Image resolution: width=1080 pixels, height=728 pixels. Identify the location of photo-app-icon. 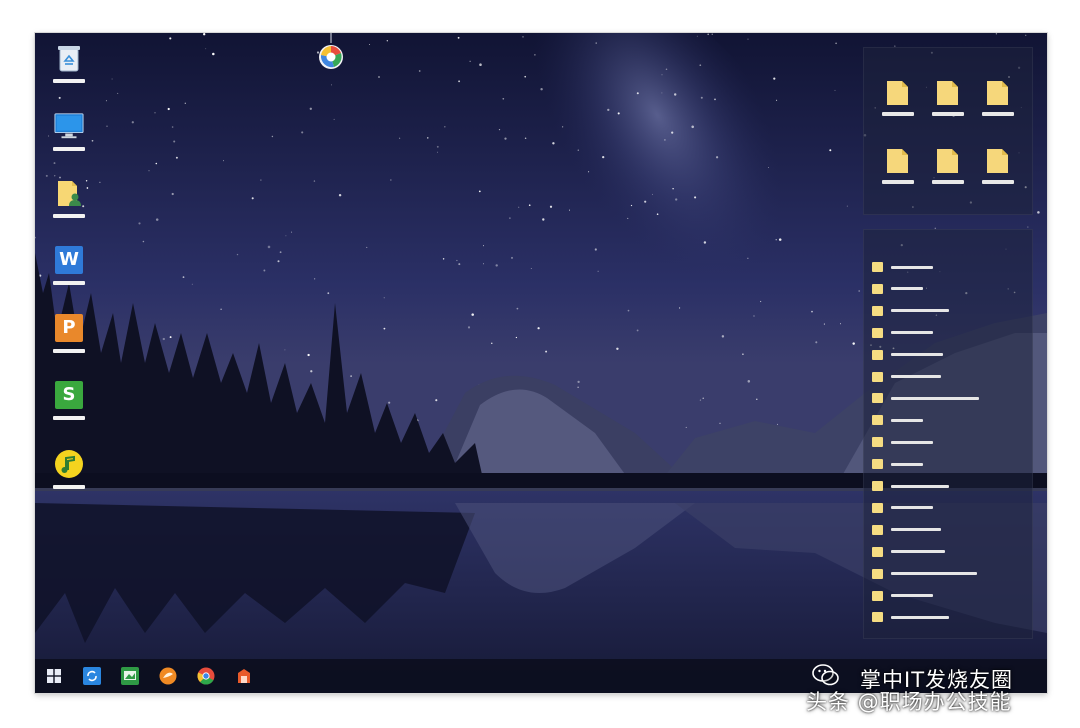
(130, 676).